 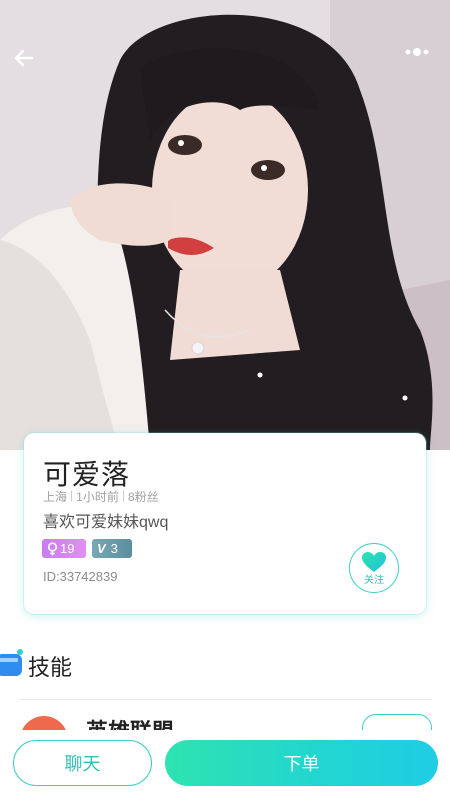 I want to click on skills-header: 技能, so click(x=36, y=666).